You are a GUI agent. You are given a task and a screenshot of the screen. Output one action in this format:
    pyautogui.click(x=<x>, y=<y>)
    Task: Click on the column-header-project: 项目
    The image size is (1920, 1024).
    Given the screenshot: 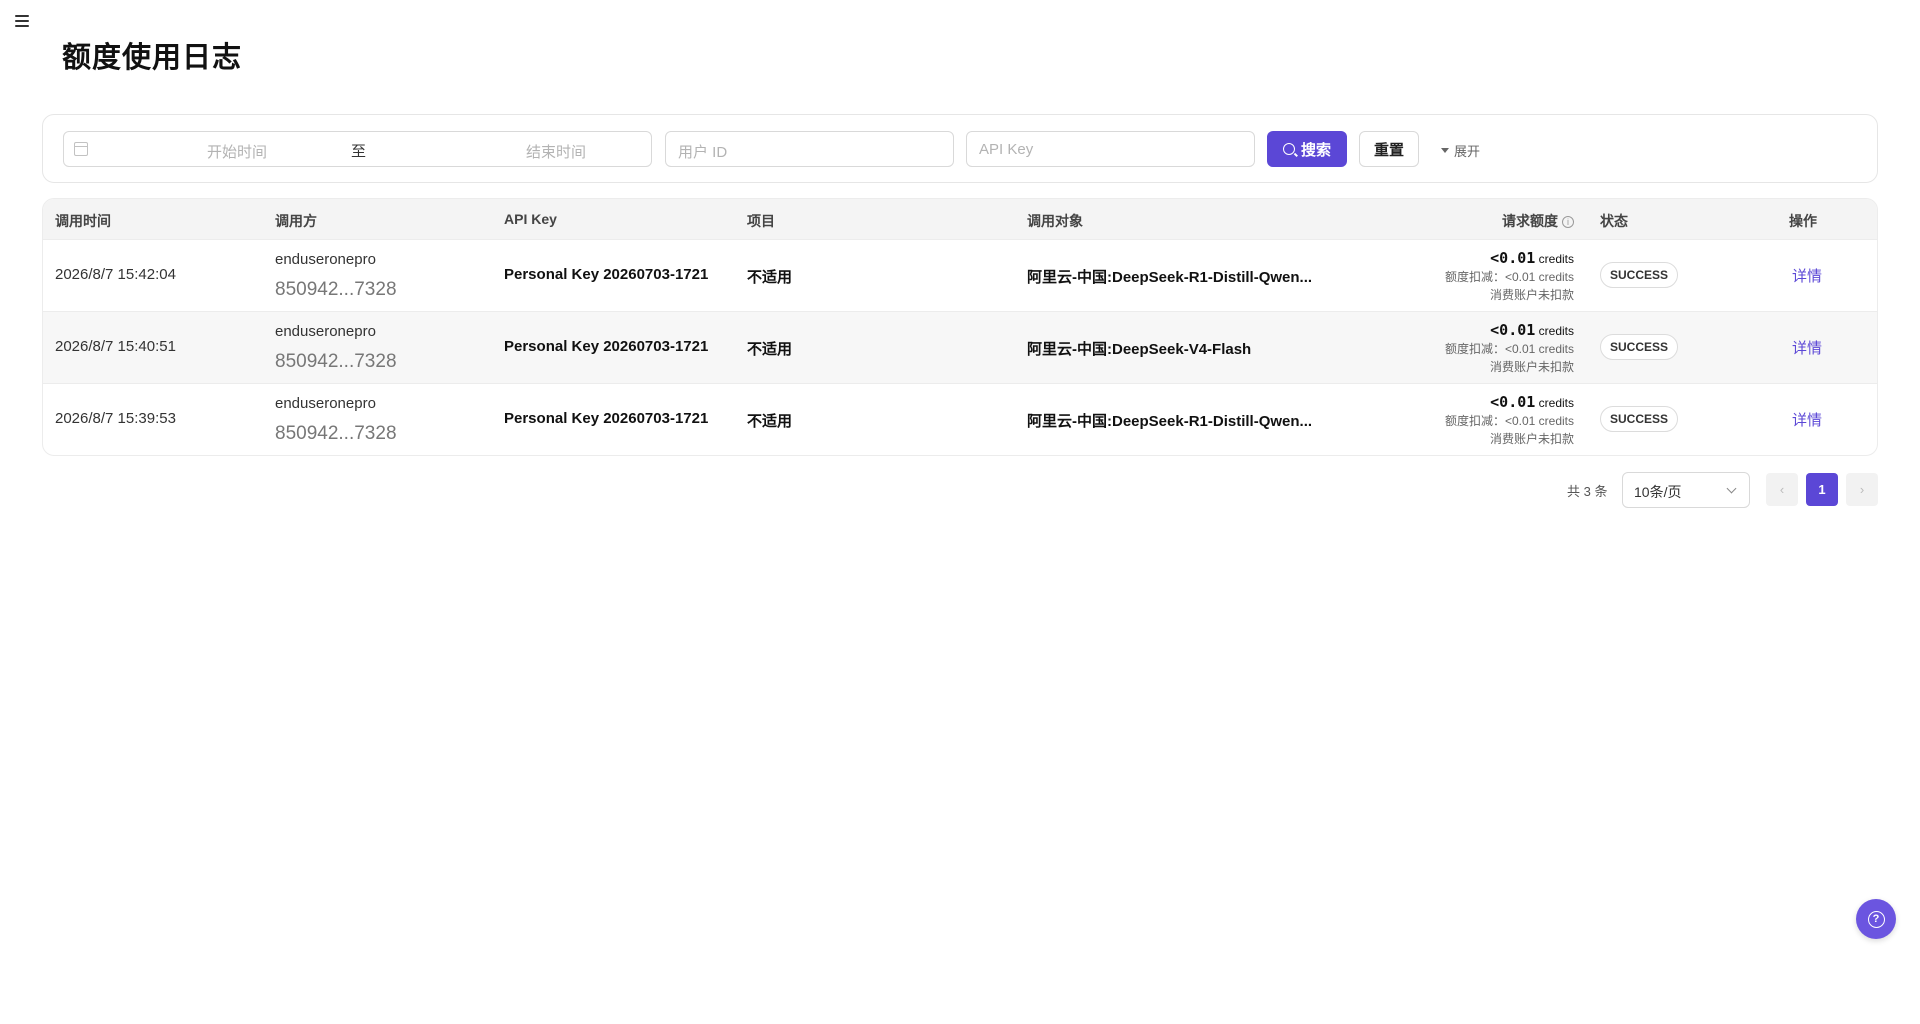 What is the action you would take?
    pyautogui.click(x=761, y=221)
    